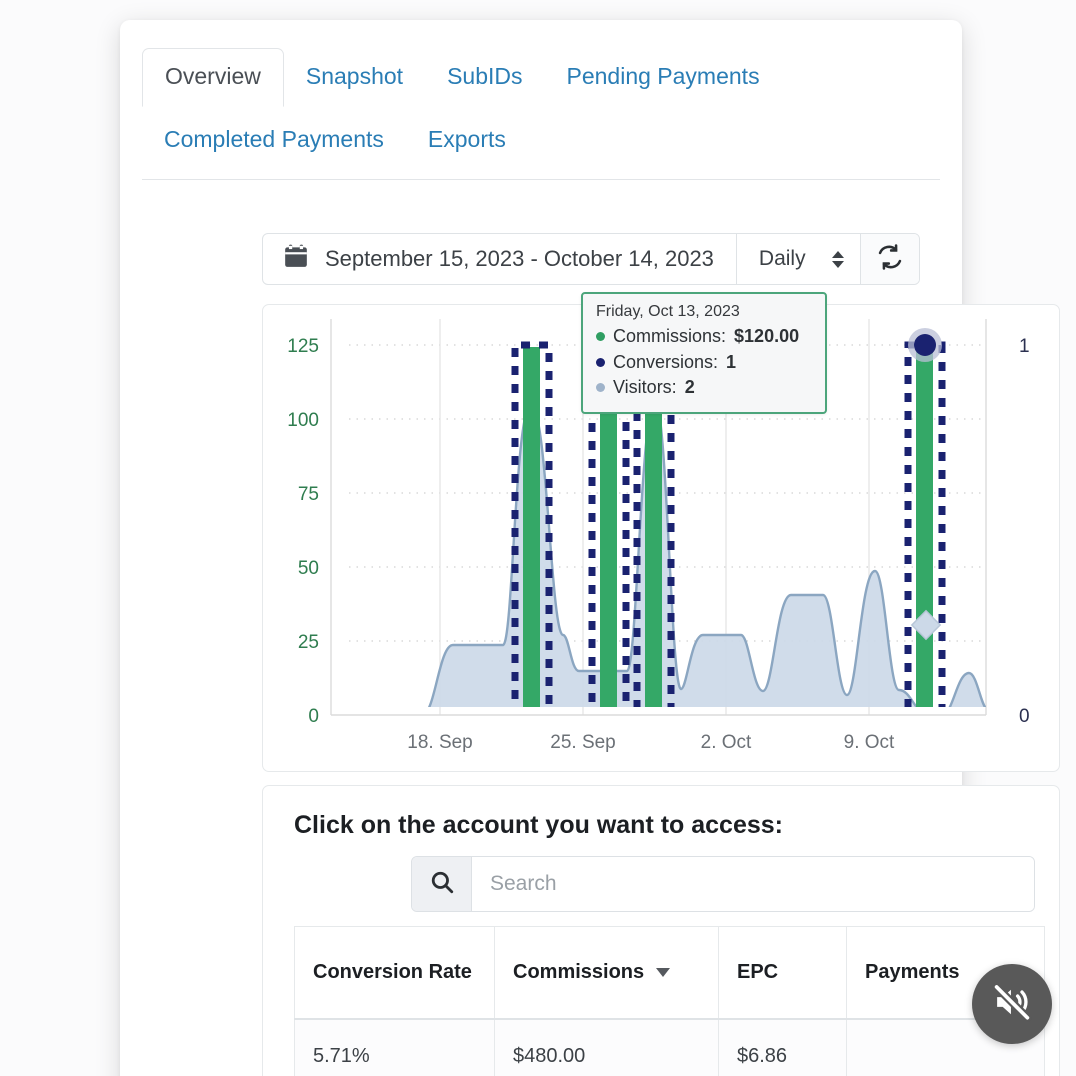 The width and height of the screenshot is (1076, 1076). What do you see at coordinates (758, 971) in the screenshot?
I see `col-epc-label: EPC` at bounding box center [758, 971].